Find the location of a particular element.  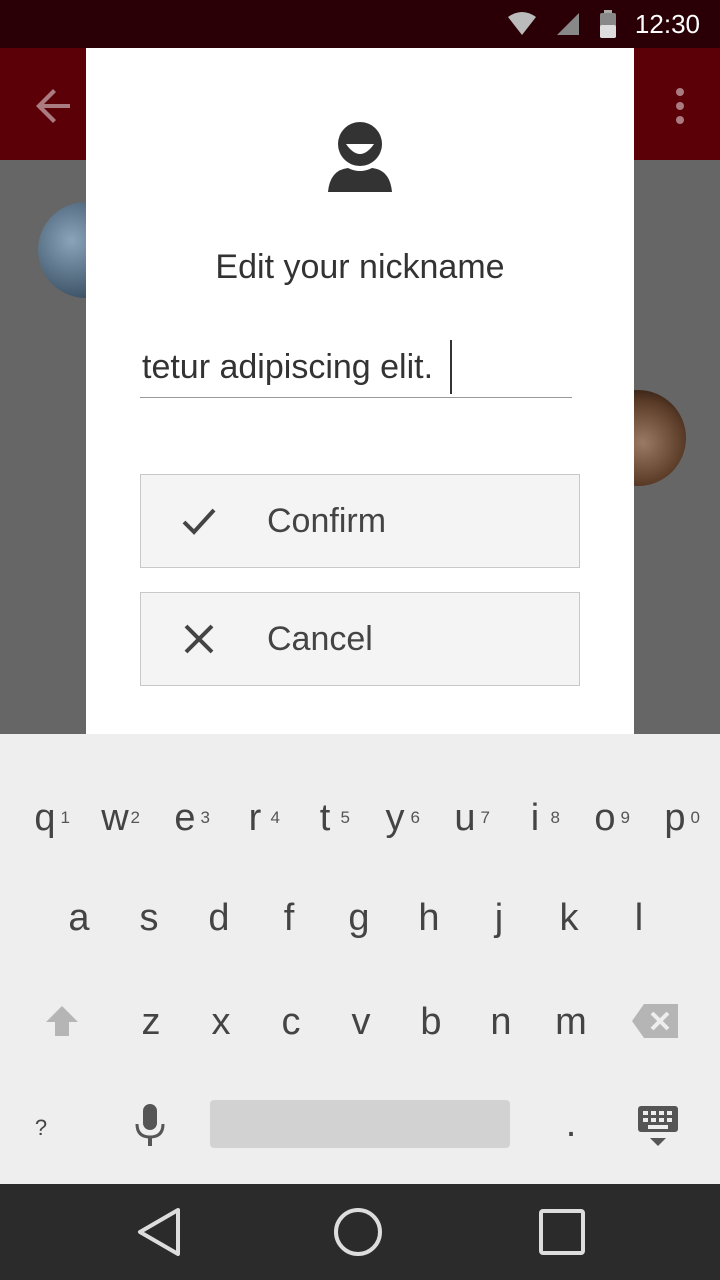

key-label: o is located at coordinates (605, 817).